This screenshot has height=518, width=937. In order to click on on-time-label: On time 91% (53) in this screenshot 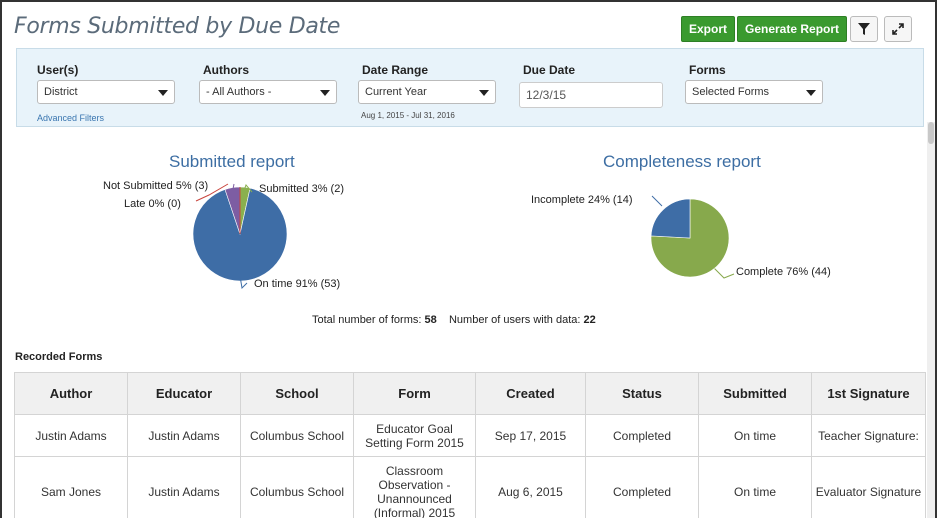, I will do `click(297, 284)`.